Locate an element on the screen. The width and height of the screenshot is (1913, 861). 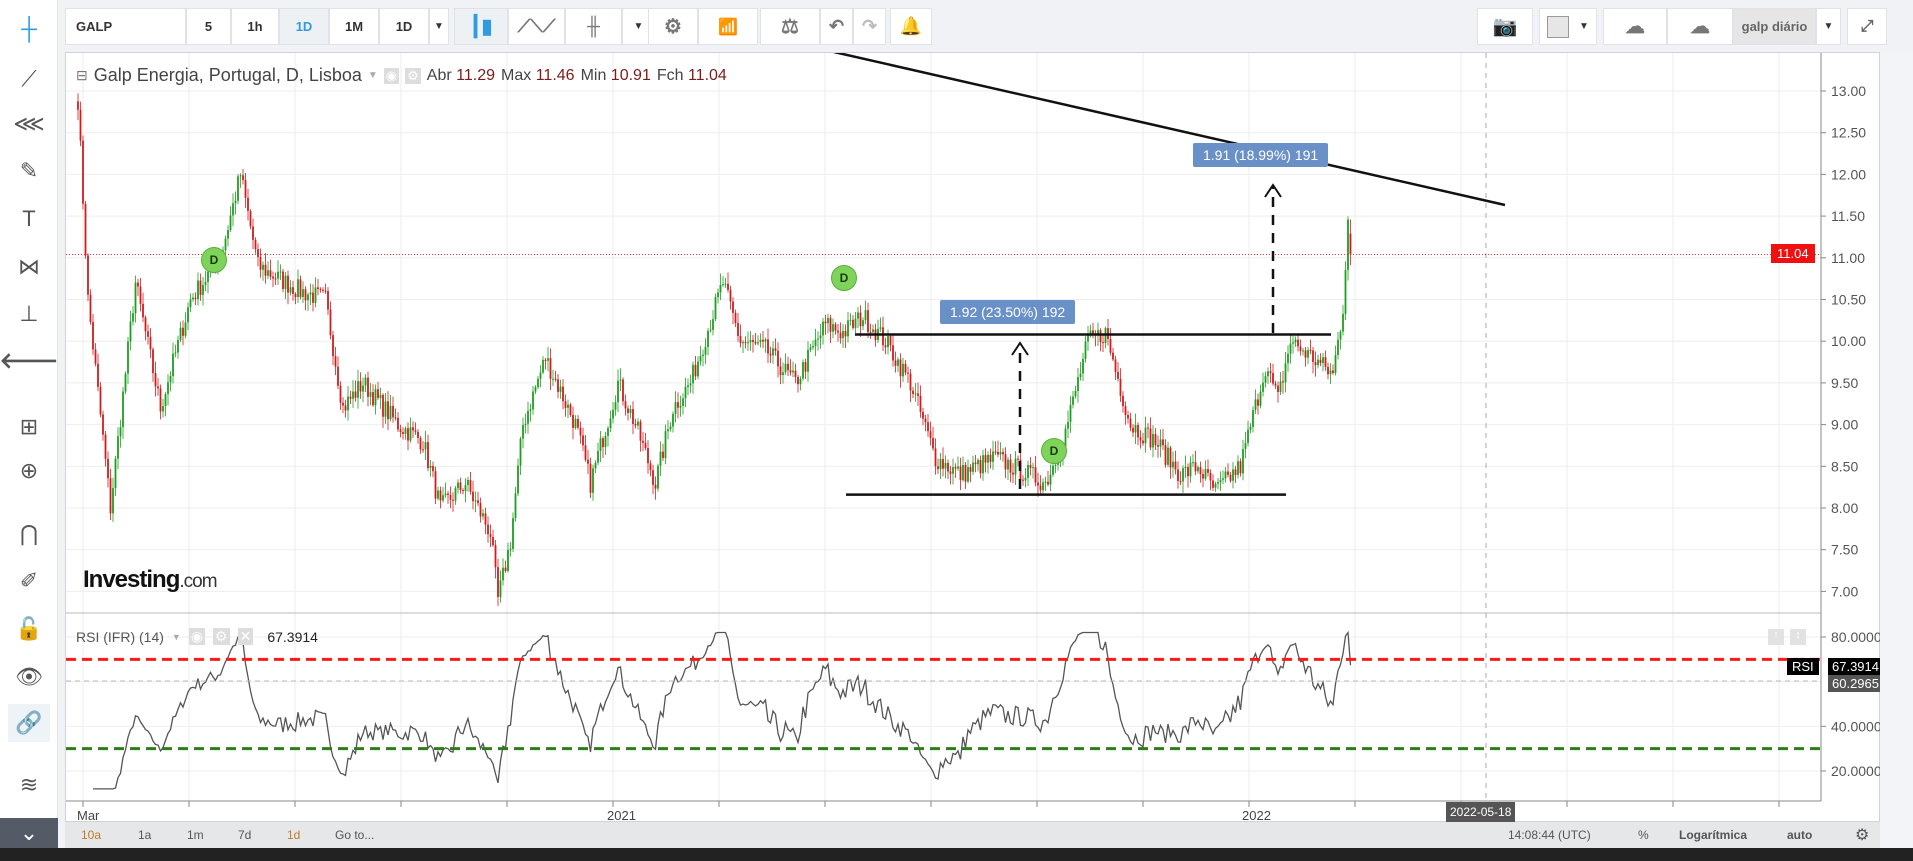
layout-dropdown: ▼ is located at coordinates (1828, 26).